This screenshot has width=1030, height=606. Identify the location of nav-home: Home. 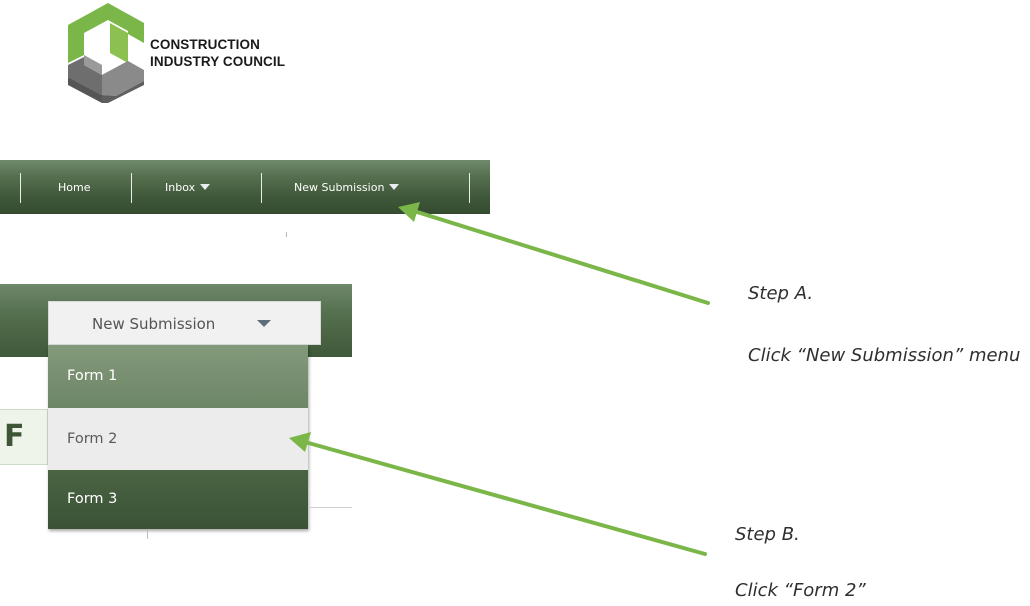
(74, 188).